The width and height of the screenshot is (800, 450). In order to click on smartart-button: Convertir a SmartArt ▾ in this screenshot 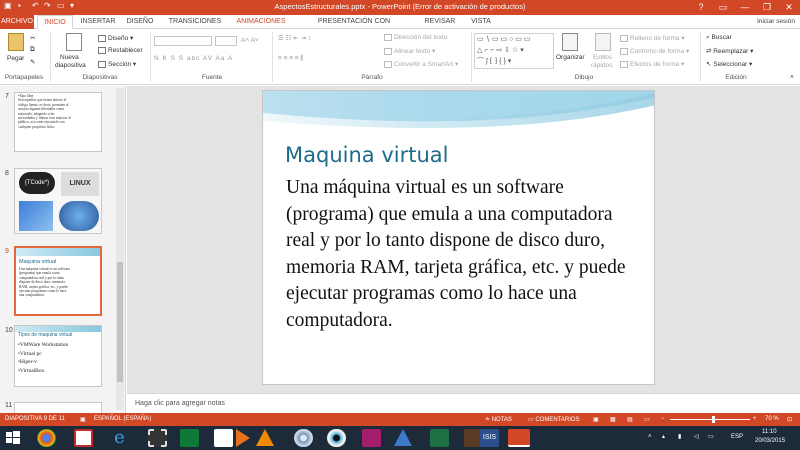, I will do `click(421, 64)`.